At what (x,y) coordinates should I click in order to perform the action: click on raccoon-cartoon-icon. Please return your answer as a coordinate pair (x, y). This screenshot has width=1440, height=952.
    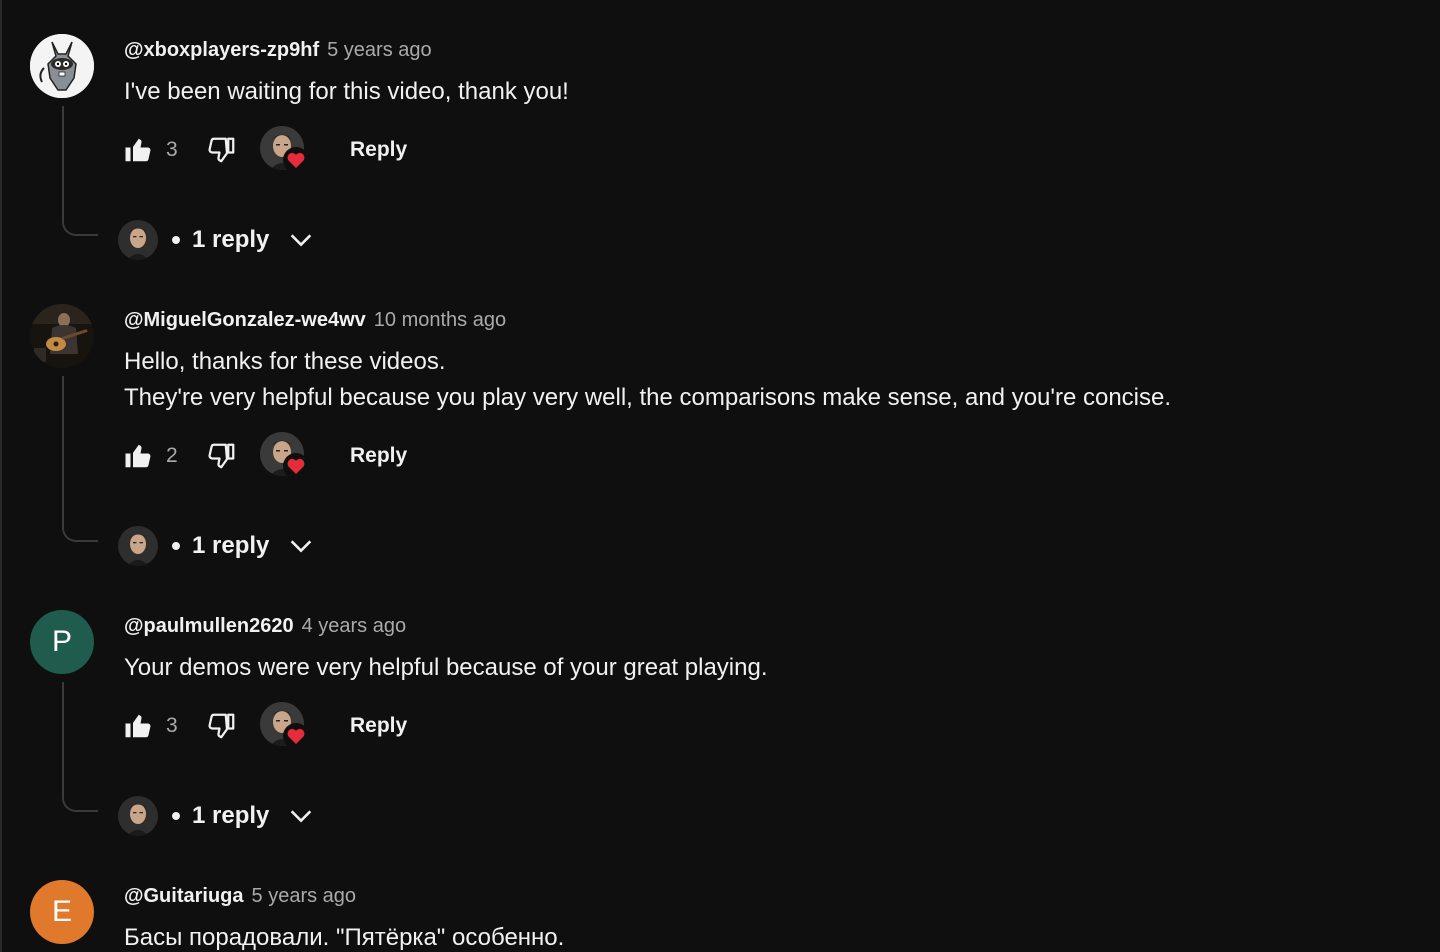
    Looking at the image, I should click on (62, 66).